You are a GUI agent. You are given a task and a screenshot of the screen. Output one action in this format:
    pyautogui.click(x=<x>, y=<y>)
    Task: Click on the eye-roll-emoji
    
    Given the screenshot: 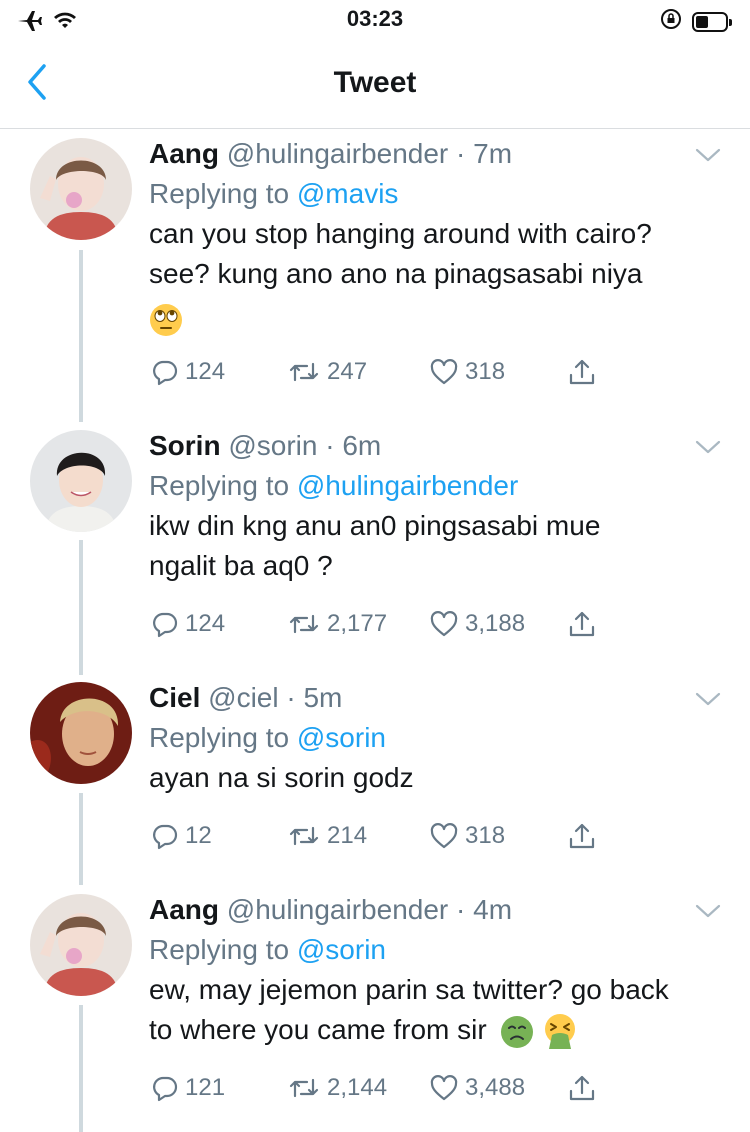 What is the action you would take?
    pyautogui.click(x=166, y=319)
    